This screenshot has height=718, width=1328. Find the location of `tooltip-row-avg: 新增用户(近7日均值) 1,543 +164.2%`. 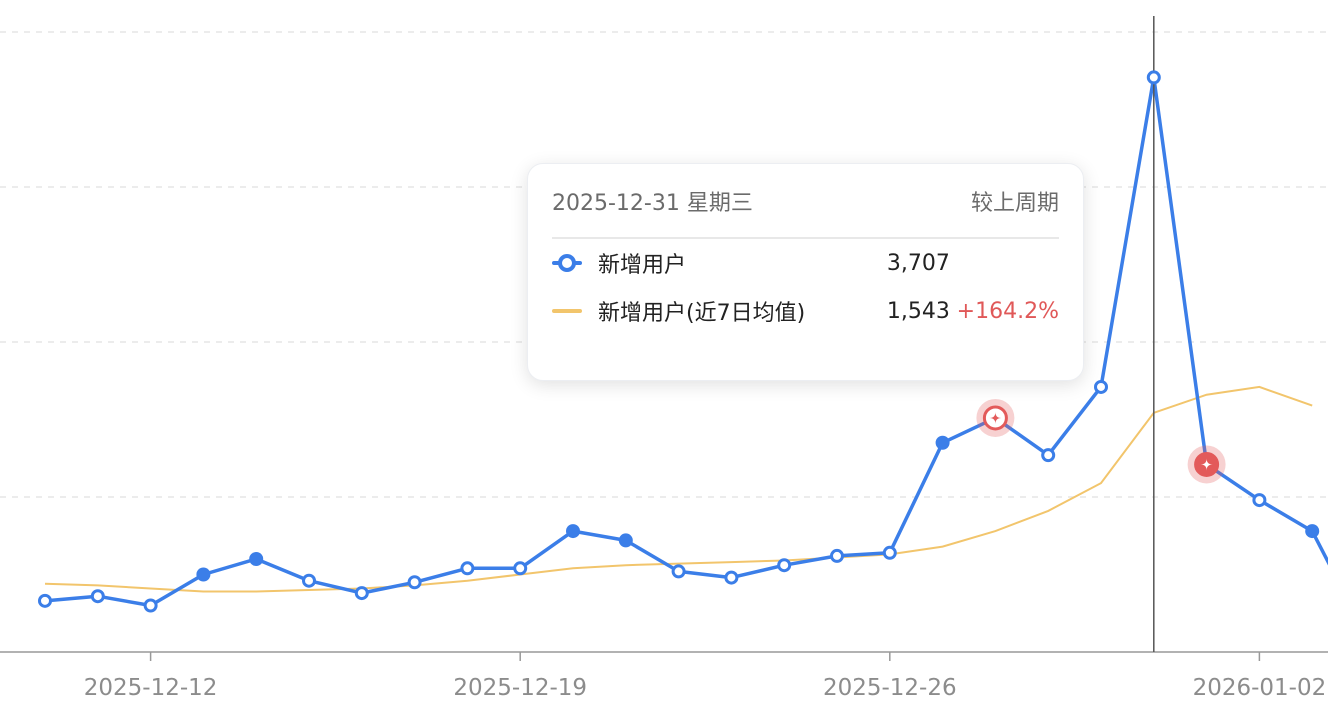

tooltip-row-avg: 新增用户(近7日均值) 1,543 +164.2% is located at coordinates (805, 311).